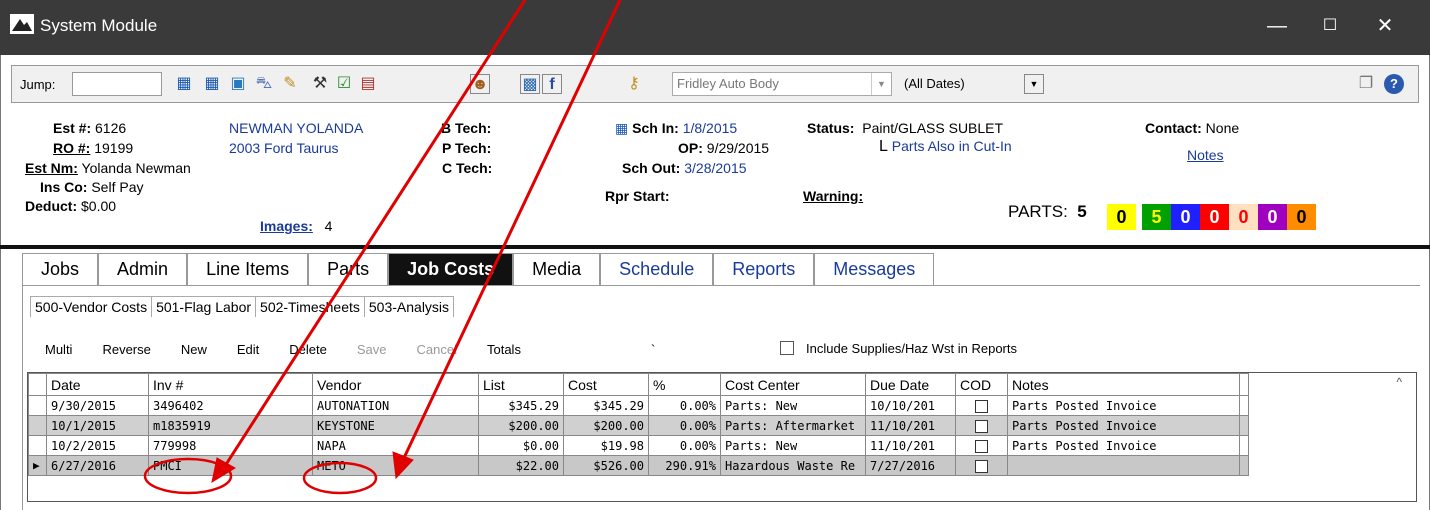 Image resolution: width=1430 pixels, height=510 pixels. I want to click on tools-icon: ⚒, so click(320, 84).